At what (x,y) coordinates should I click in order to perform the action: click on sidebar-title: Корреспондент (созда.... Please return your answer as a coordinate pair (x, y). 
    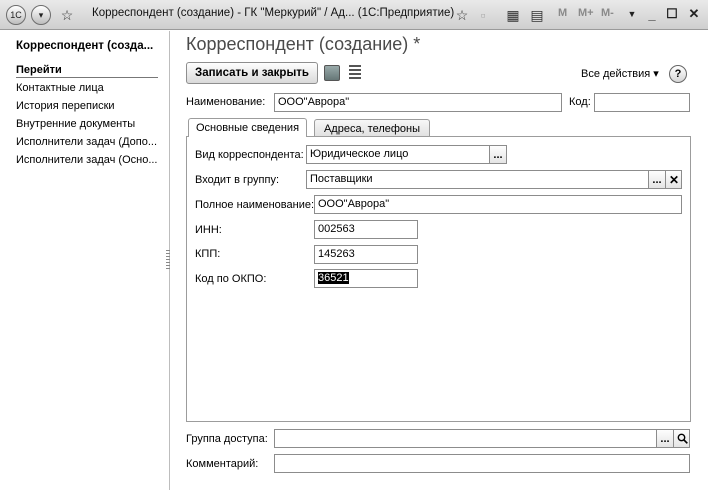
    Looking at the image, I should click on (85, 46).